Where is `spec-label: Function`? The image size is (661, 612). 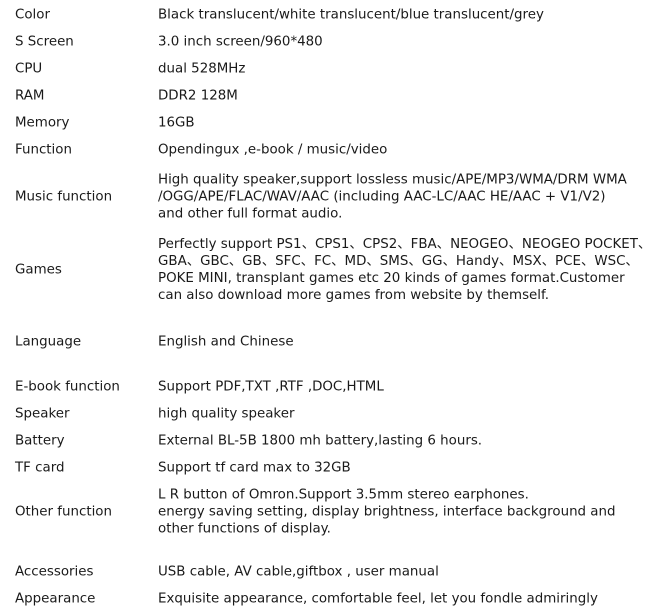 spec-label: Function is located at coordinates (43, 150).